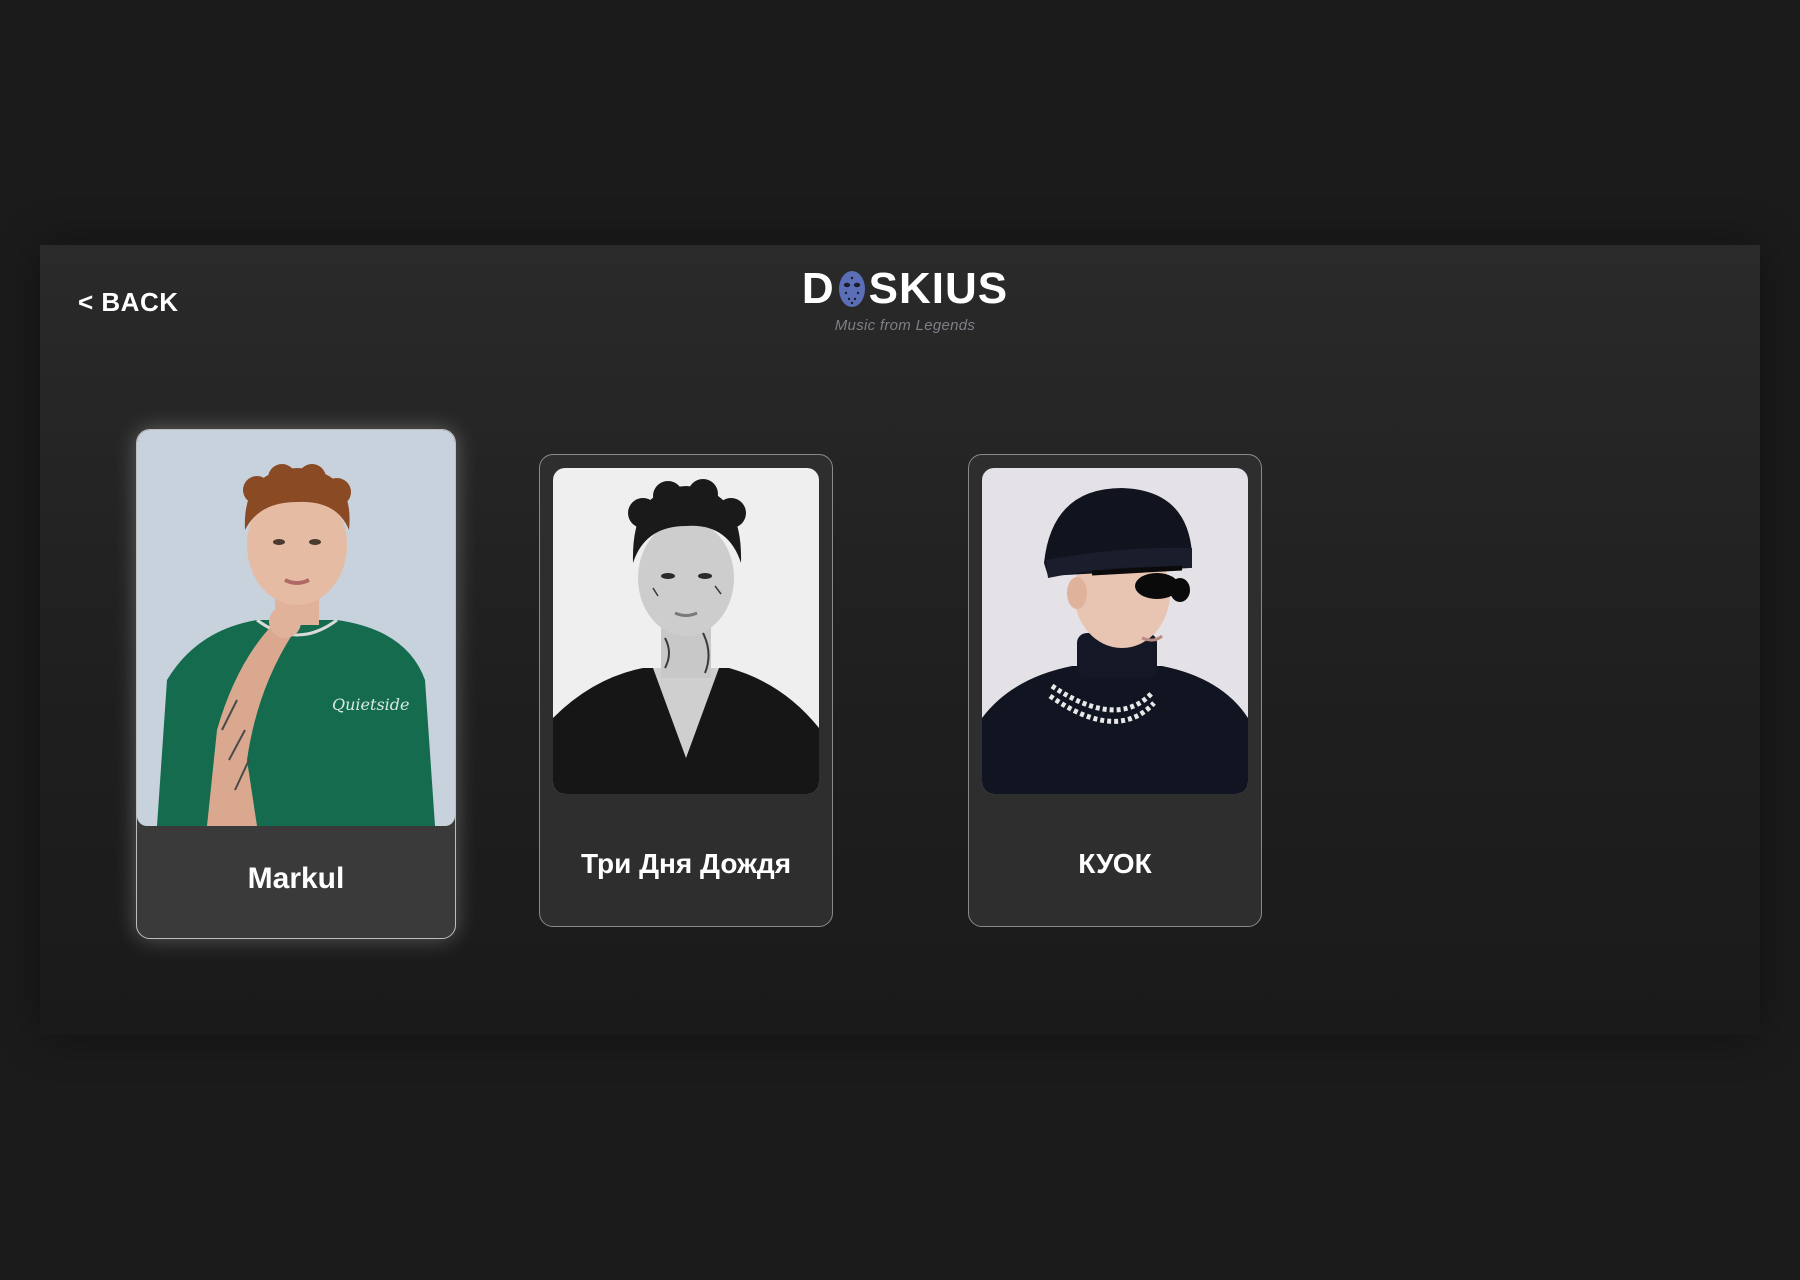  I want to click on logo-text-right: SKIUS, so click(938, 288).